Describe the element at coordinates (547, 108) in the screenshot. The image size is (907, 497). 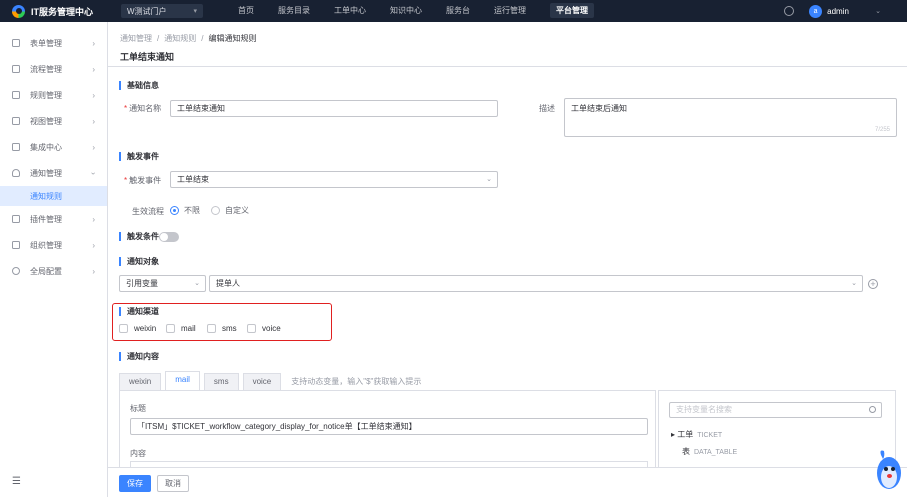
I see `description-label: 描述` at that location.